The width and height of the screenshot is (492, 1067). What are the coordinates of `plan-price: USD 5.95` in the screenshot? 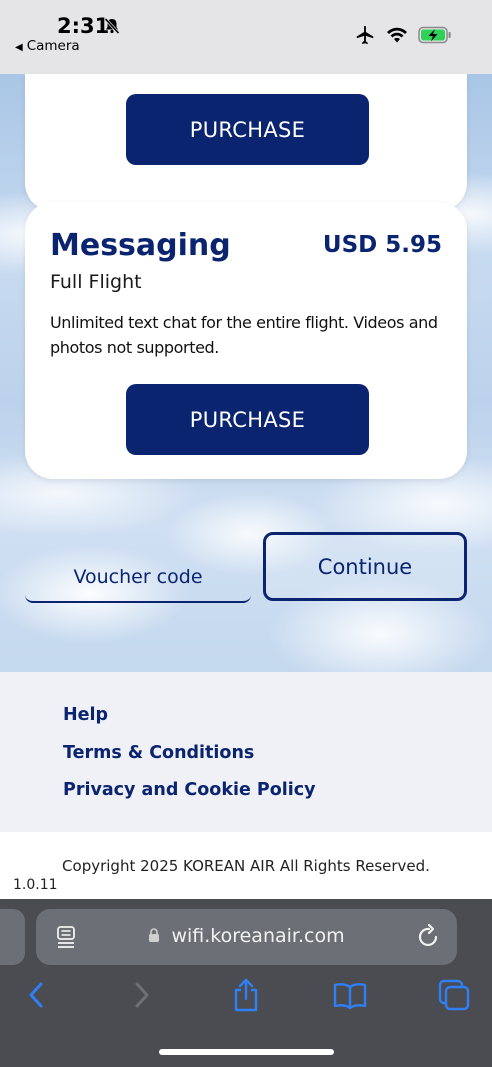 It's located at (382, 245).